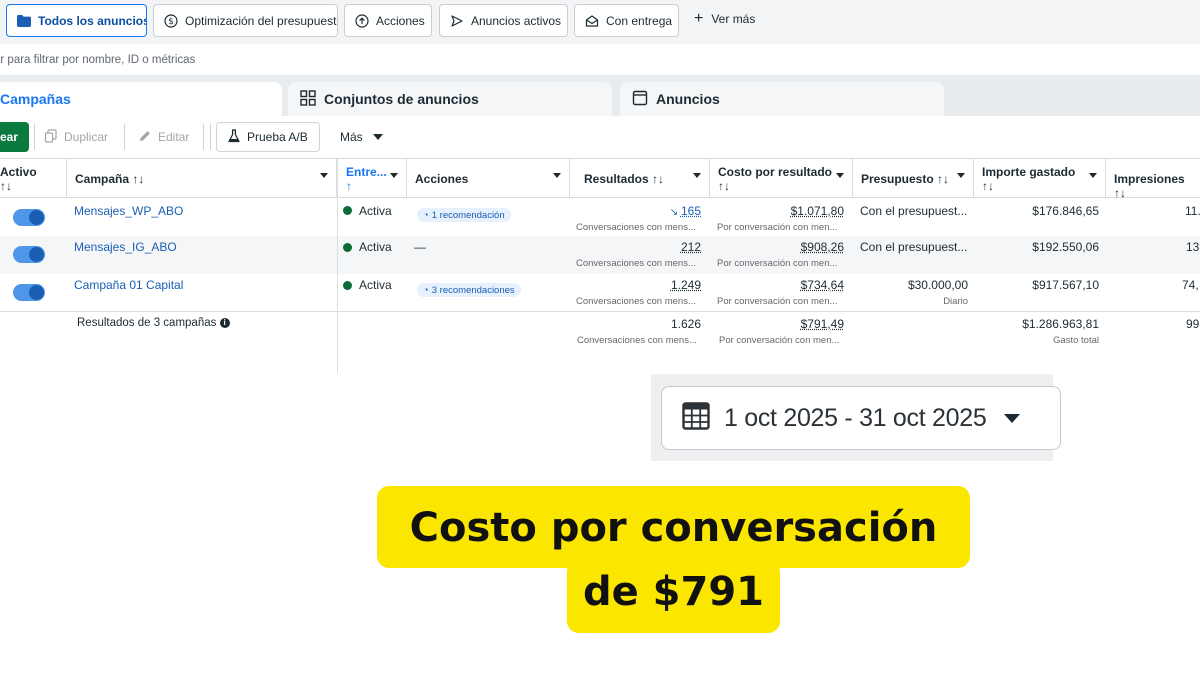 This screenshot has height=675, width=1200. I want to click on cost-value: $1.071,80, so click(817, 211).